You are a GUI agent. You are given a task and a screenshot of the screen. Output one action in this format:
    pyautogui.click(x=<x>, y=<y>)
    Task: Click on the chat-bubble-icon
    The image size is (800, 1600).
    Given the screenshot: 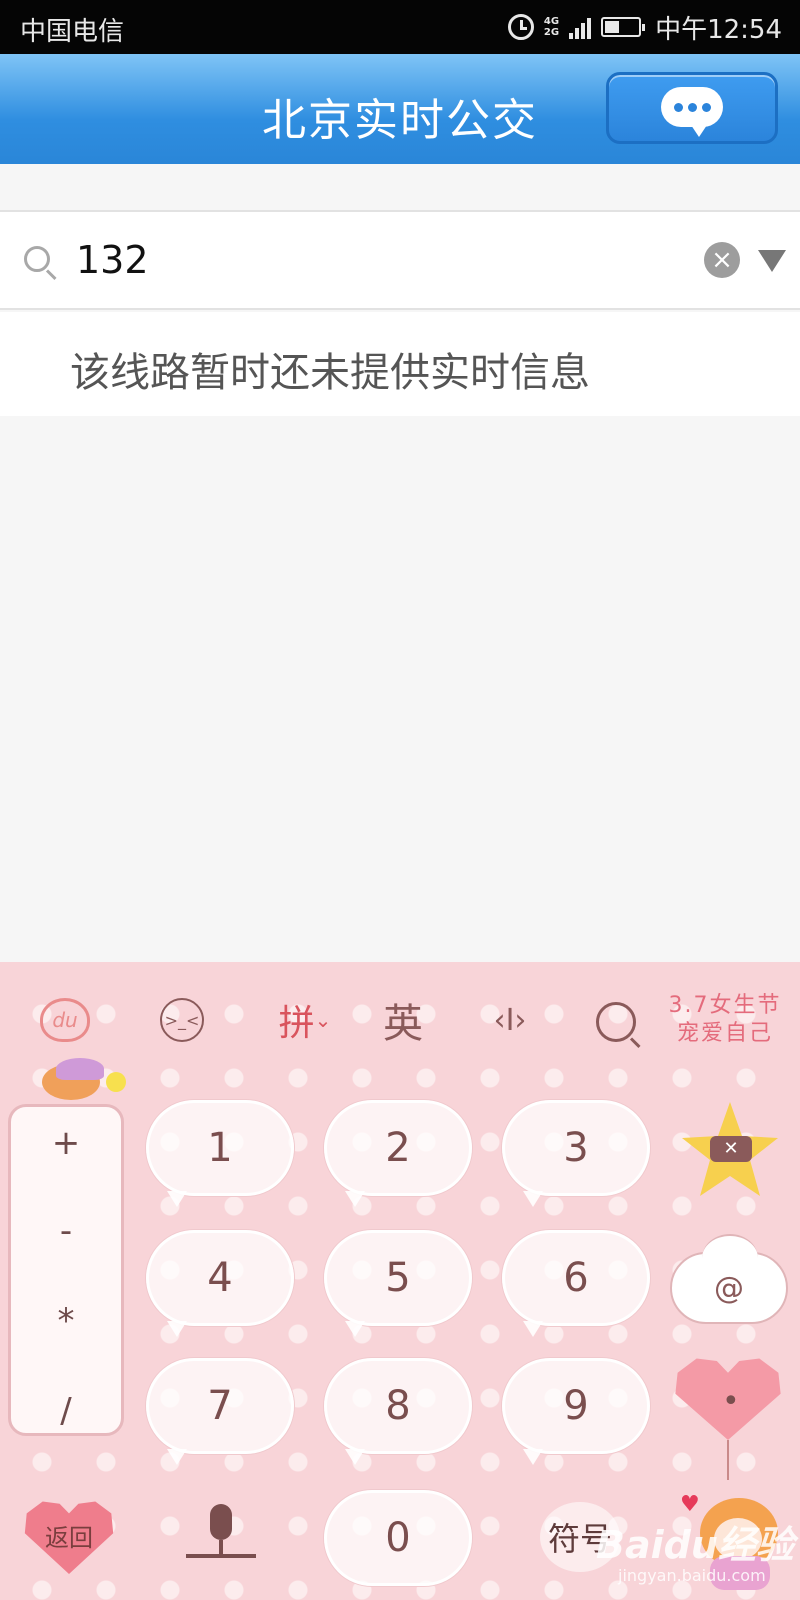 What is the action you would take?
    pyautogui.click(x=692, y=112)
    